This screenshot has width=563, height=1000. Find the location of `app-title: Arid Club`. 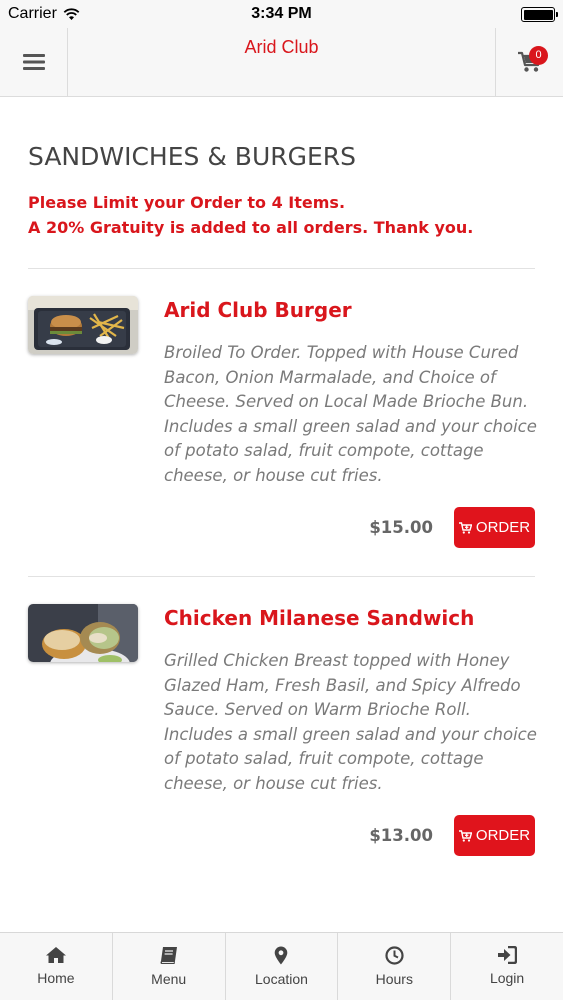

app-title: Arid Club is located at coordinates (281, 47).